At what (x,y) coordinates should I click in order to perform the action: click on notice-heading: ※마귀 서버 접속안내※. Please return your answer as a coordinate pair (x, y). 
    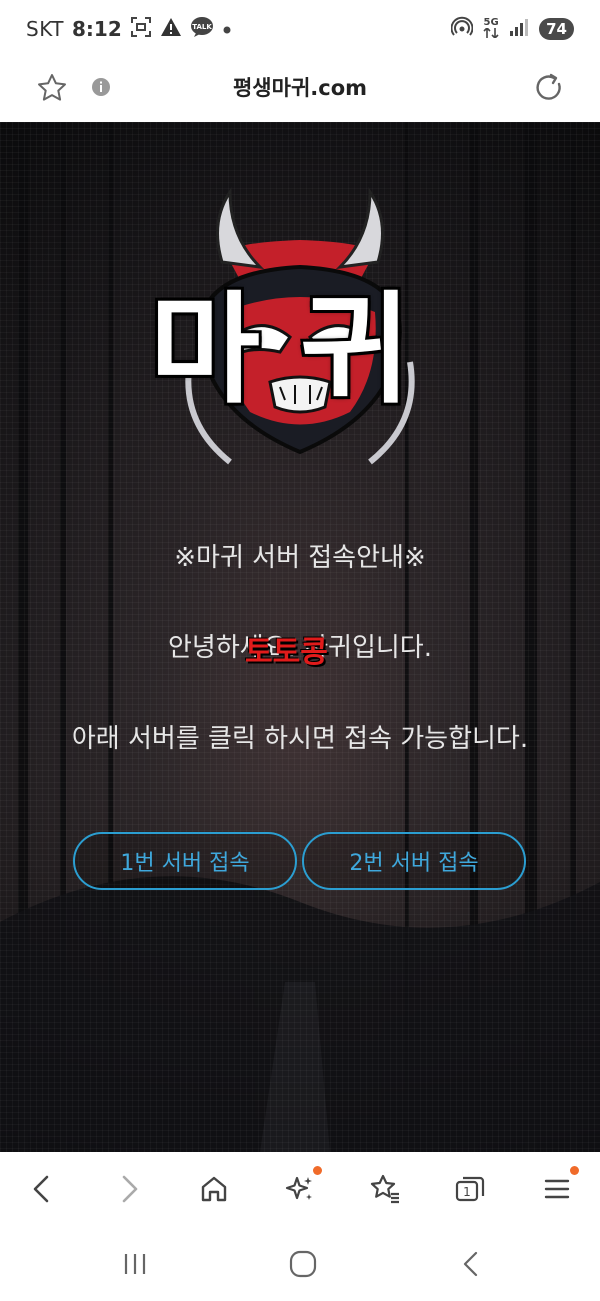
    Looking at the image, I should click on (300, 558).